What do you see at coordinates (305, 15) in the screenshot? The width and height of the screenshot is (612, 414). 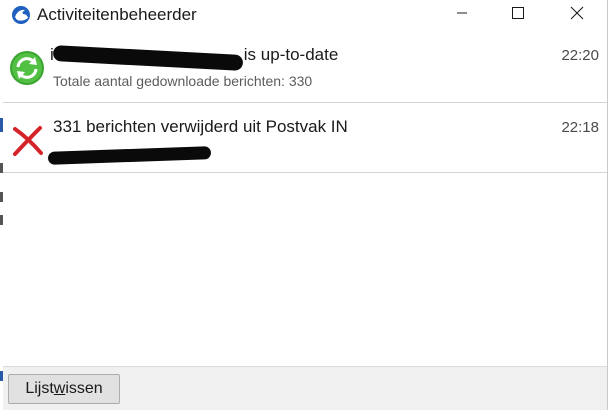 I see `title-bar: Activiteitenbeheerder` at bounding box center [305, 15].